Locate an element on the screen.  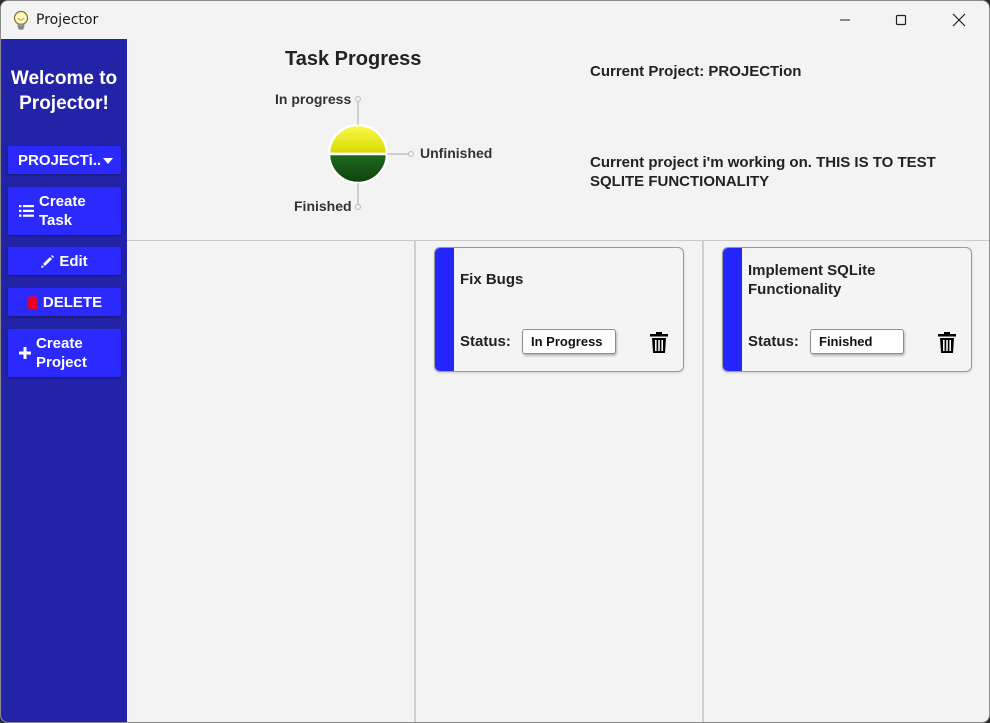
leader-line-finished-dot is located at coordinates (358, 207).